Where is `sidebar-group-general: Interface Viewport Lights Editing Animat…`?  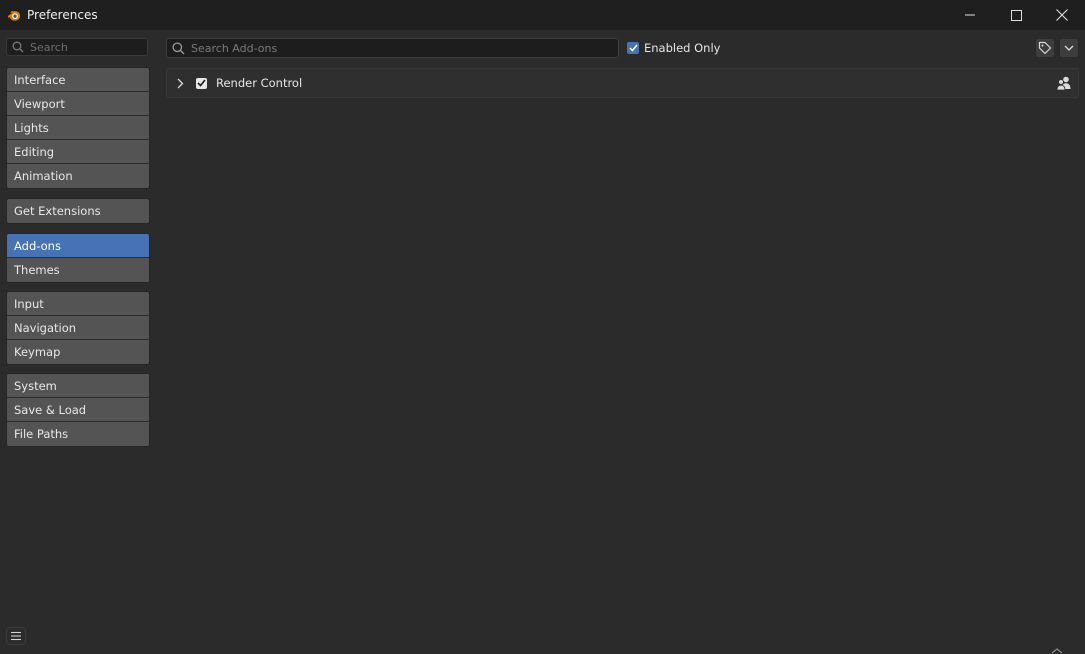
sidebar-group-general: Interface Viewport Lights Editing Animat… is located at coordinates (78, 128).